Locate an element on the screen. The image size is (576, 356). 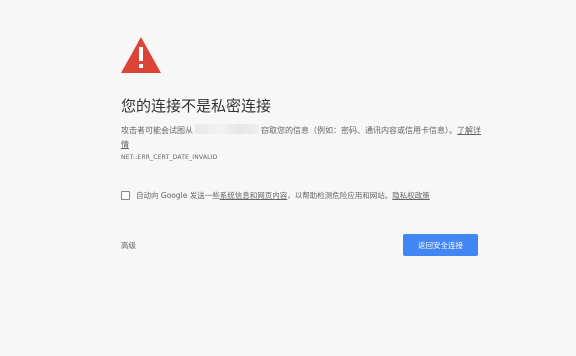
page-title: 您的连接不是私密连接 is located at coordinates (196, 106).